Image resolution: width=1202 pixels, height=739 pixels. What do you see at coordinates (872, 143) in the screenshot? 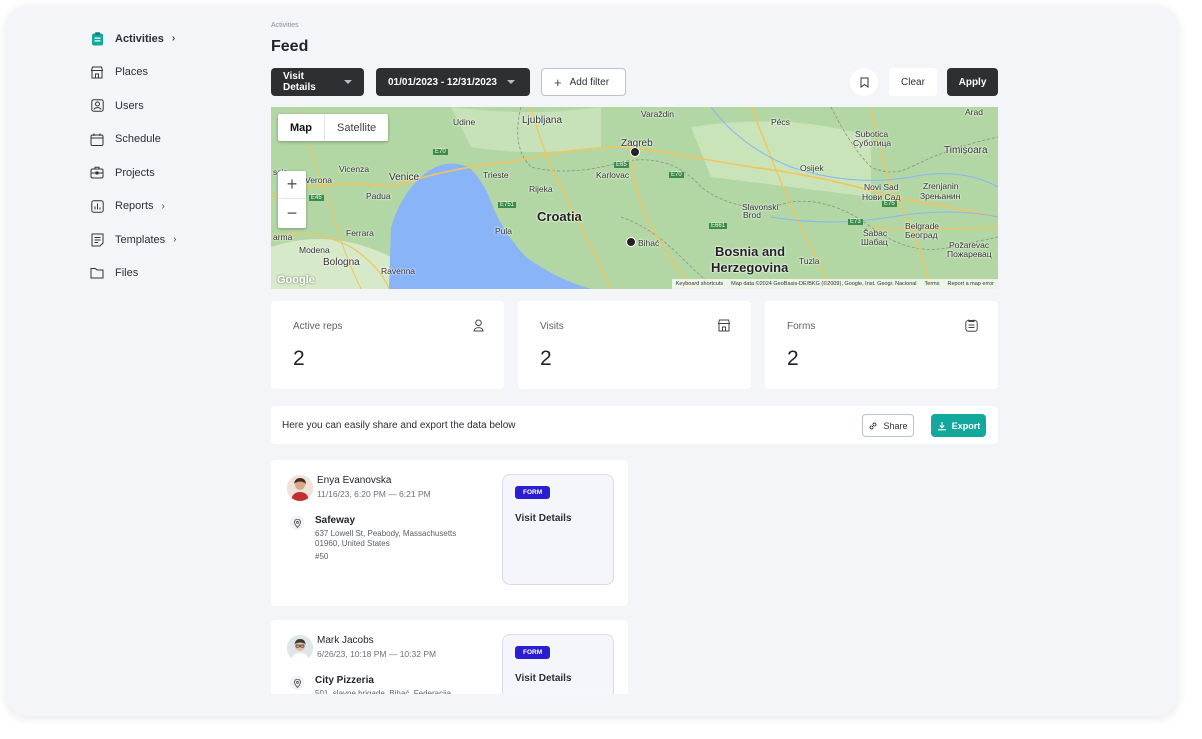
I see `map-label: Суботица` at bounding box center [872, 143].